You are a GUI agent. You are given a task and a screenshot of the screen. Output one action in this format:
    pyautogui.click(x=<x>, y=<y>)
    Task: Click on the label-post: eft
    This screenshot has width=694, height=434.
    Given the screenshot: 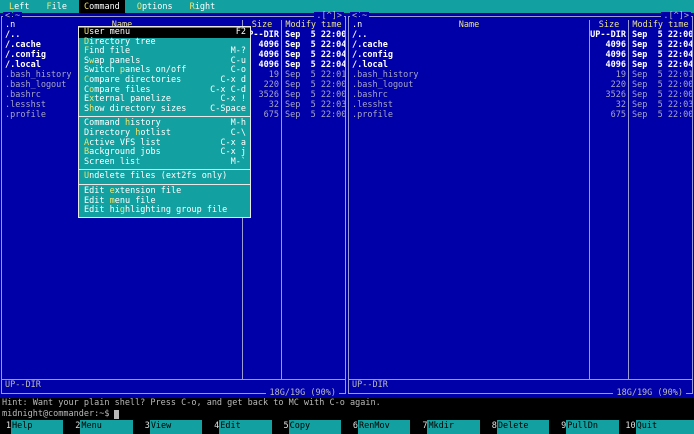 What is the action you would take?
    pyautogui.click(x=22, y=6)
    